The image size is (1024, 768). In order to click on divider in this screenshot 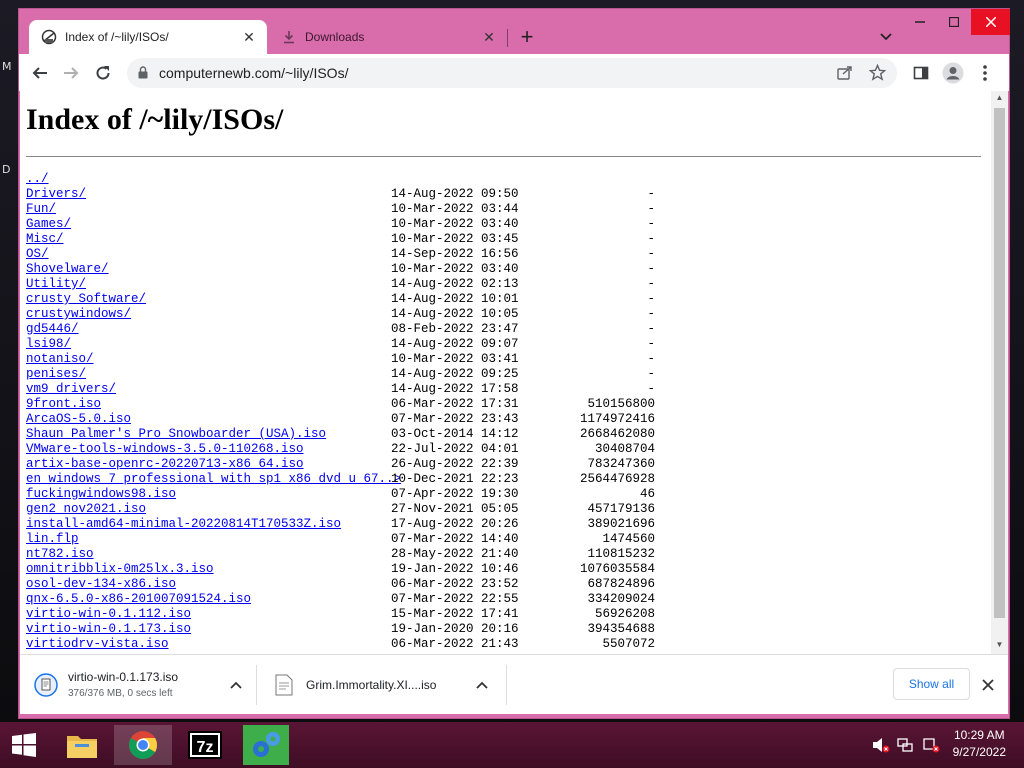, I will do `click(503, 156)`.